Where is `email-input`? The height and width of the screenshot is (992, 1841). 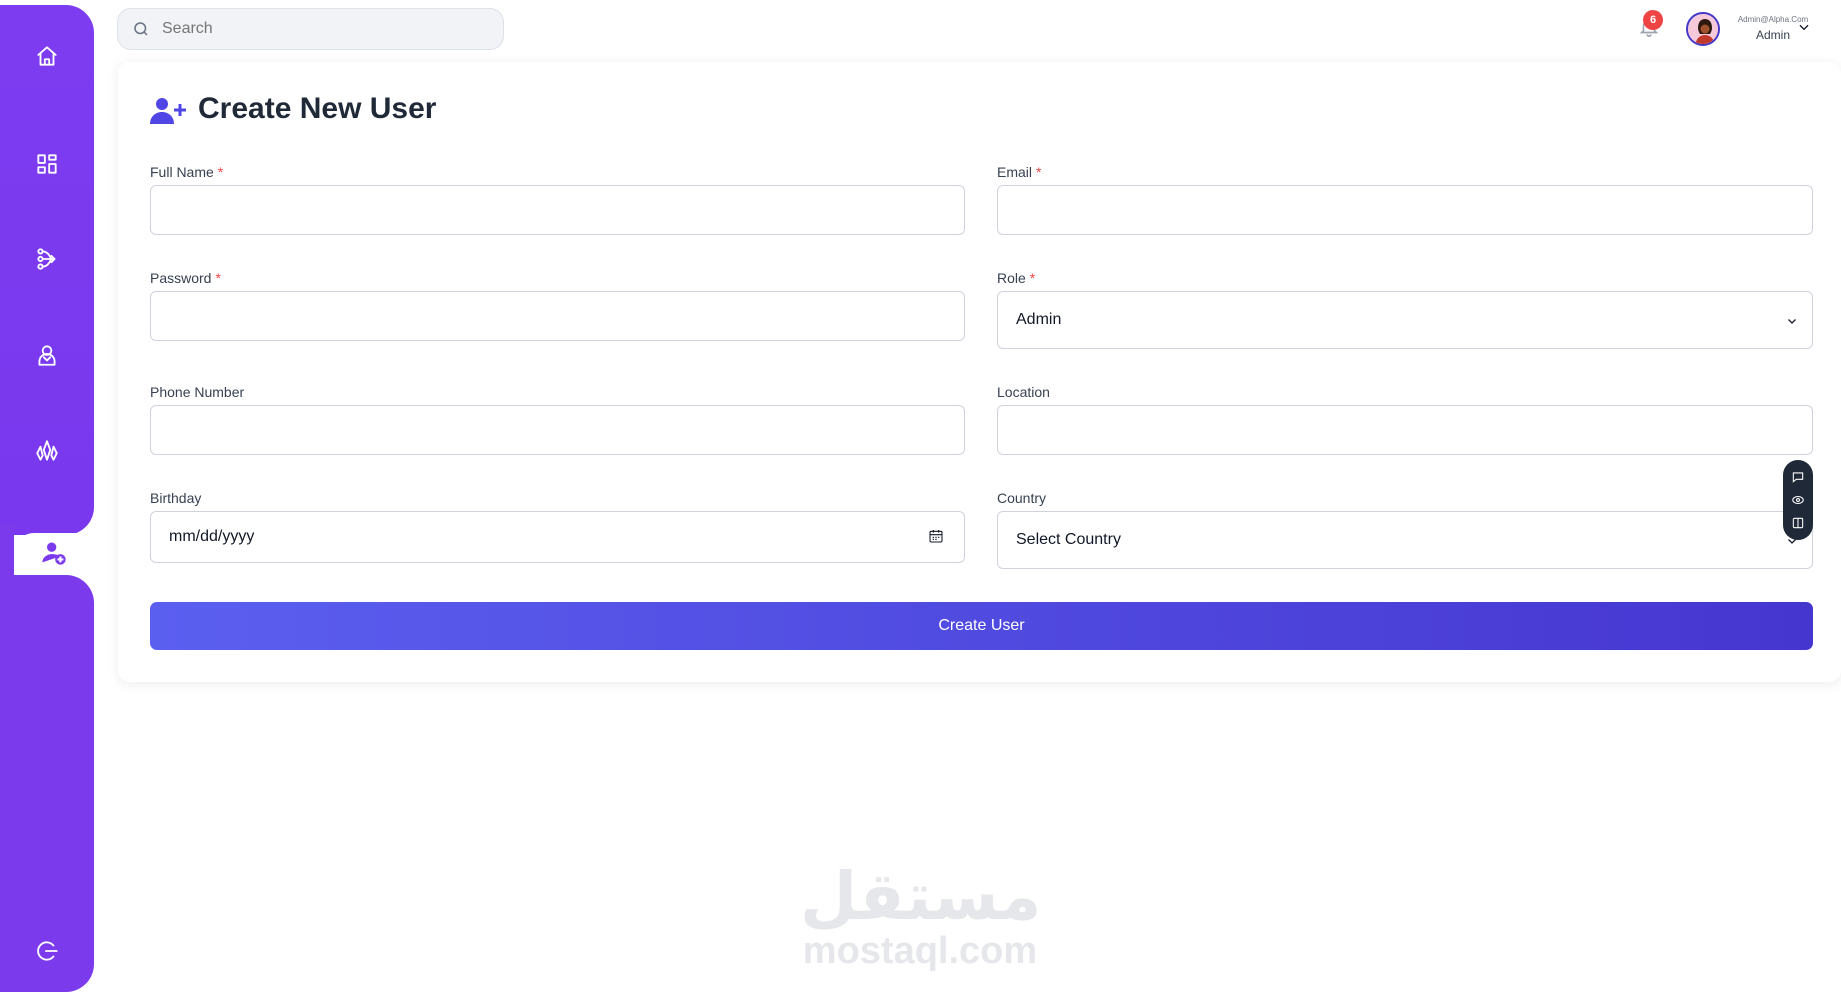
email-input is located at coordinates (1119, 210).